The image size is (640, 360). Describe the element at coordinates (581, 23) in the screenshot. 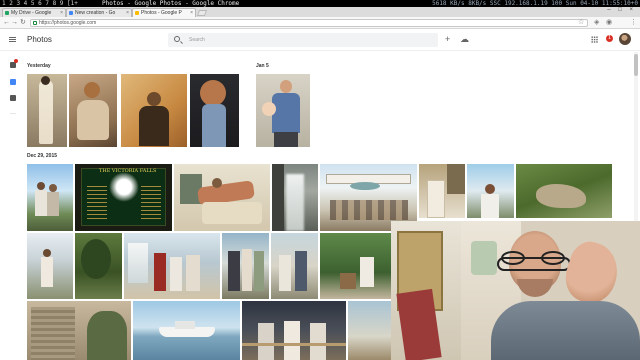

I see `bookmark-star-icon: ☆` at that location.